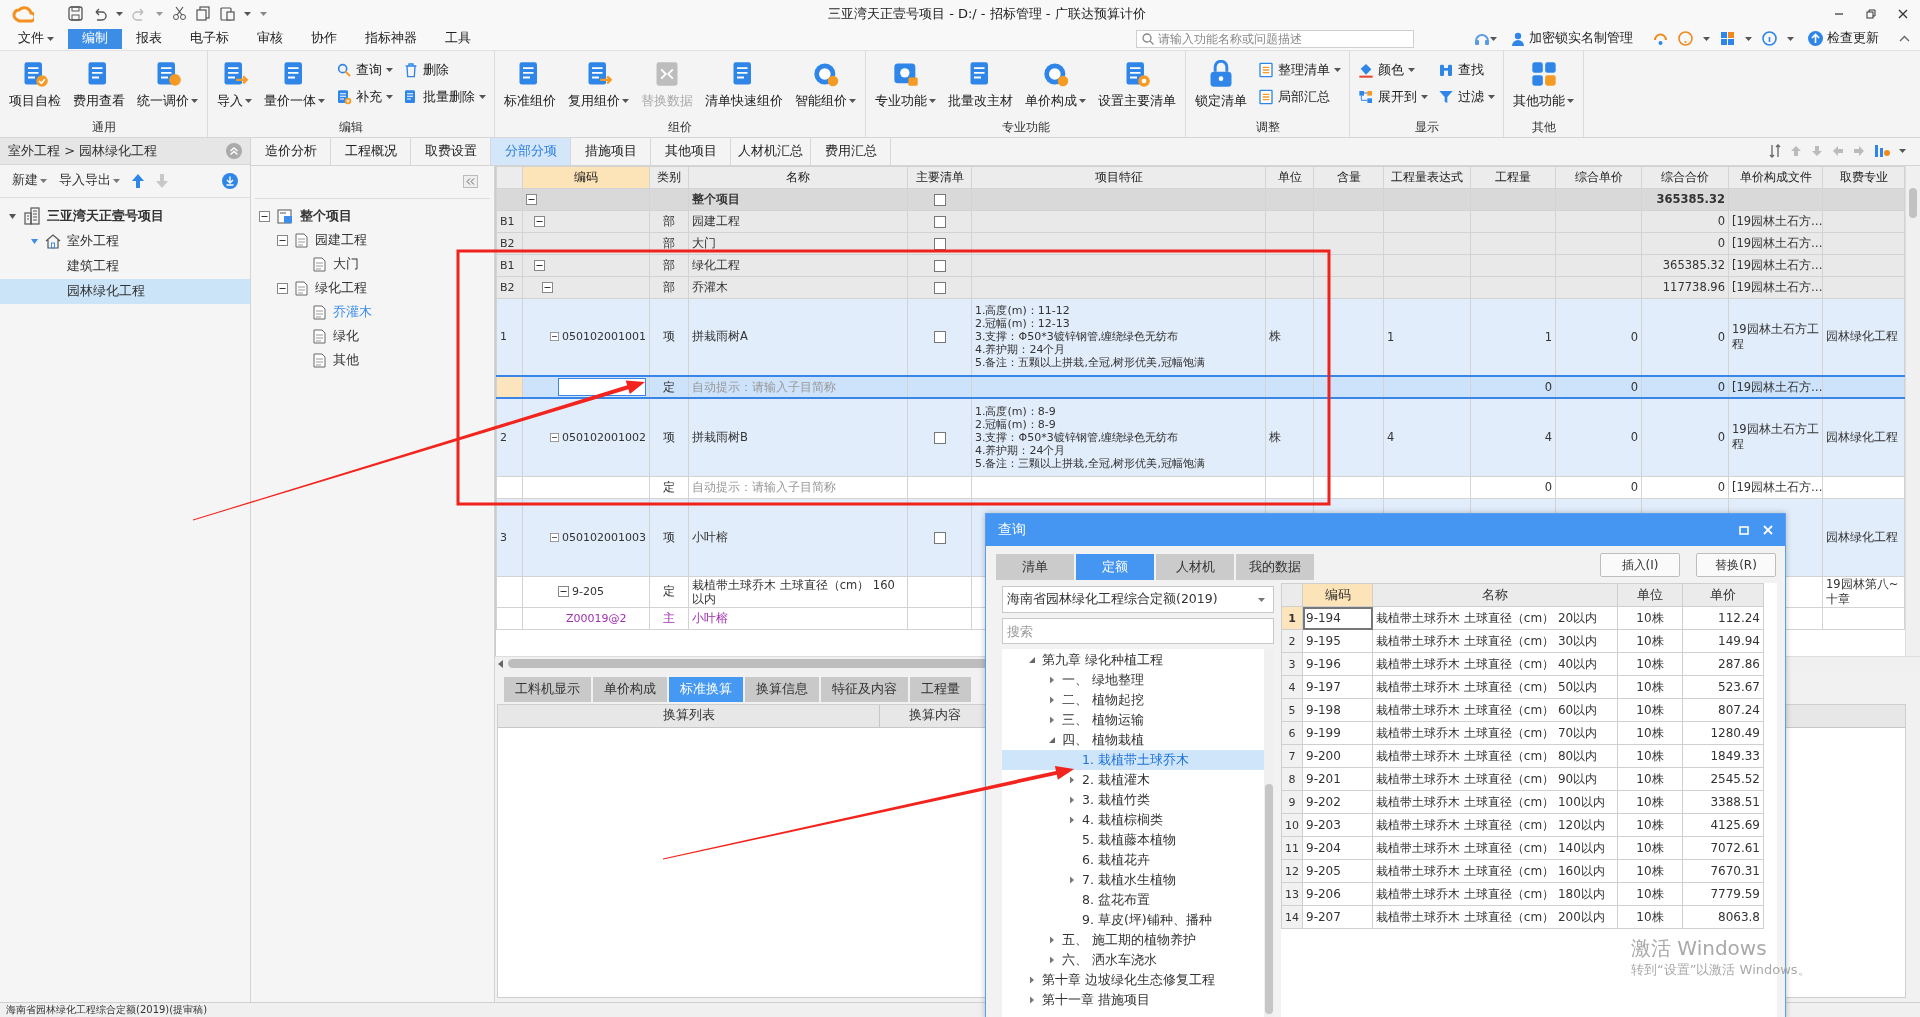 This screenshot has height=1017, width=1920. I want to click on table-row: 3 9-196 栽植带土球乔木 土球直径（cm） 40以内 10株 287.86, so click(1522, 664).